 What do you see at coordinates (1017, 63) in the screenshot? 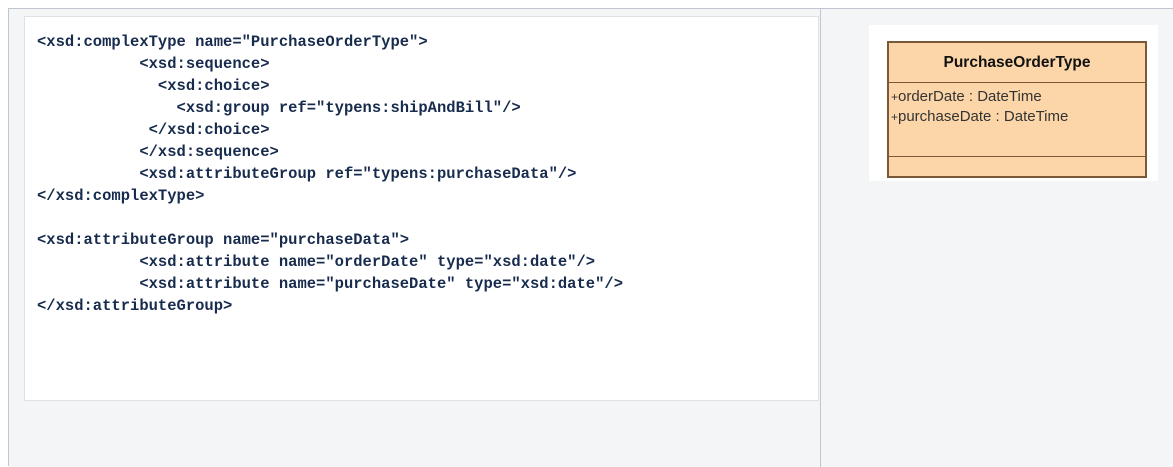
I see `uml-class-name: PurchaseOrderType` at bounding box center [1017, 63].